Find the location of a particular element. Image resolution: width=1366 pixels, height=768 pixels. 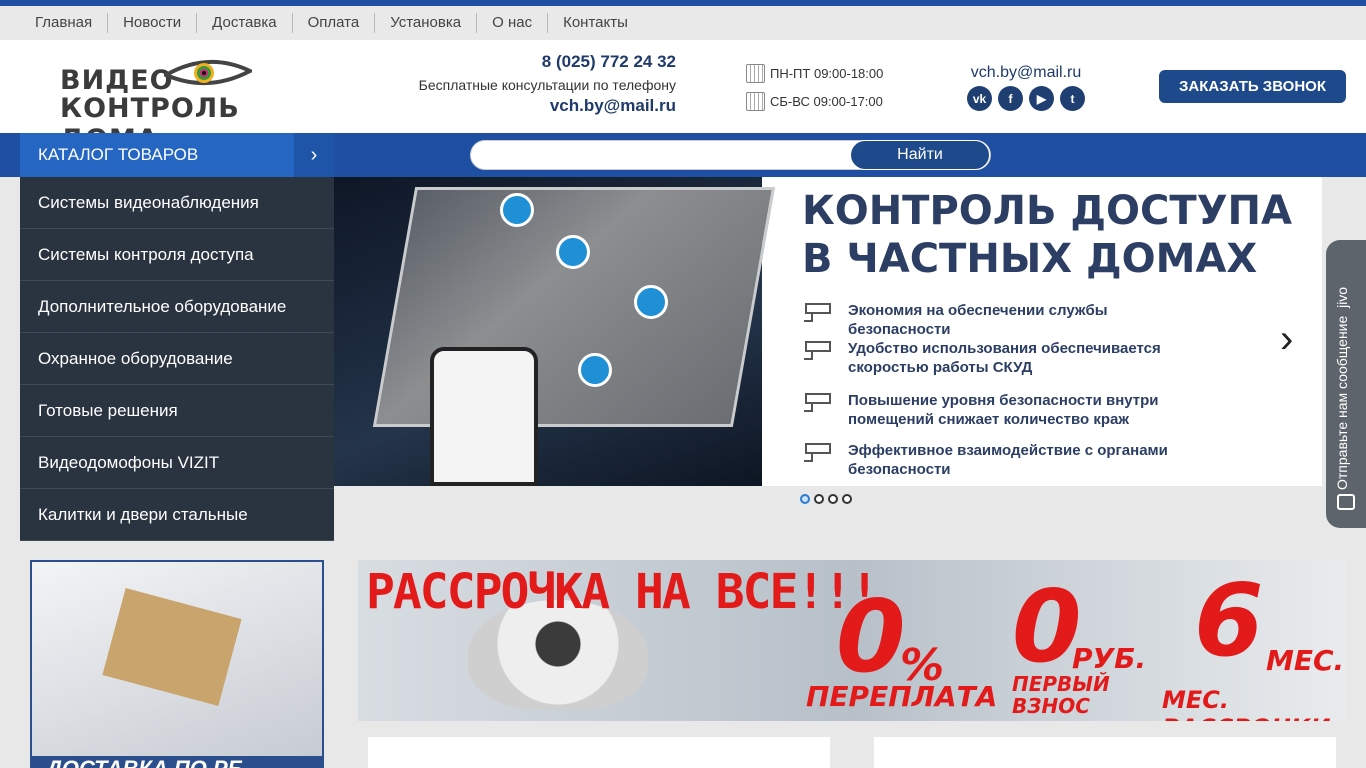

promo-months: МЕС. is located at coordinates (1305, 660).